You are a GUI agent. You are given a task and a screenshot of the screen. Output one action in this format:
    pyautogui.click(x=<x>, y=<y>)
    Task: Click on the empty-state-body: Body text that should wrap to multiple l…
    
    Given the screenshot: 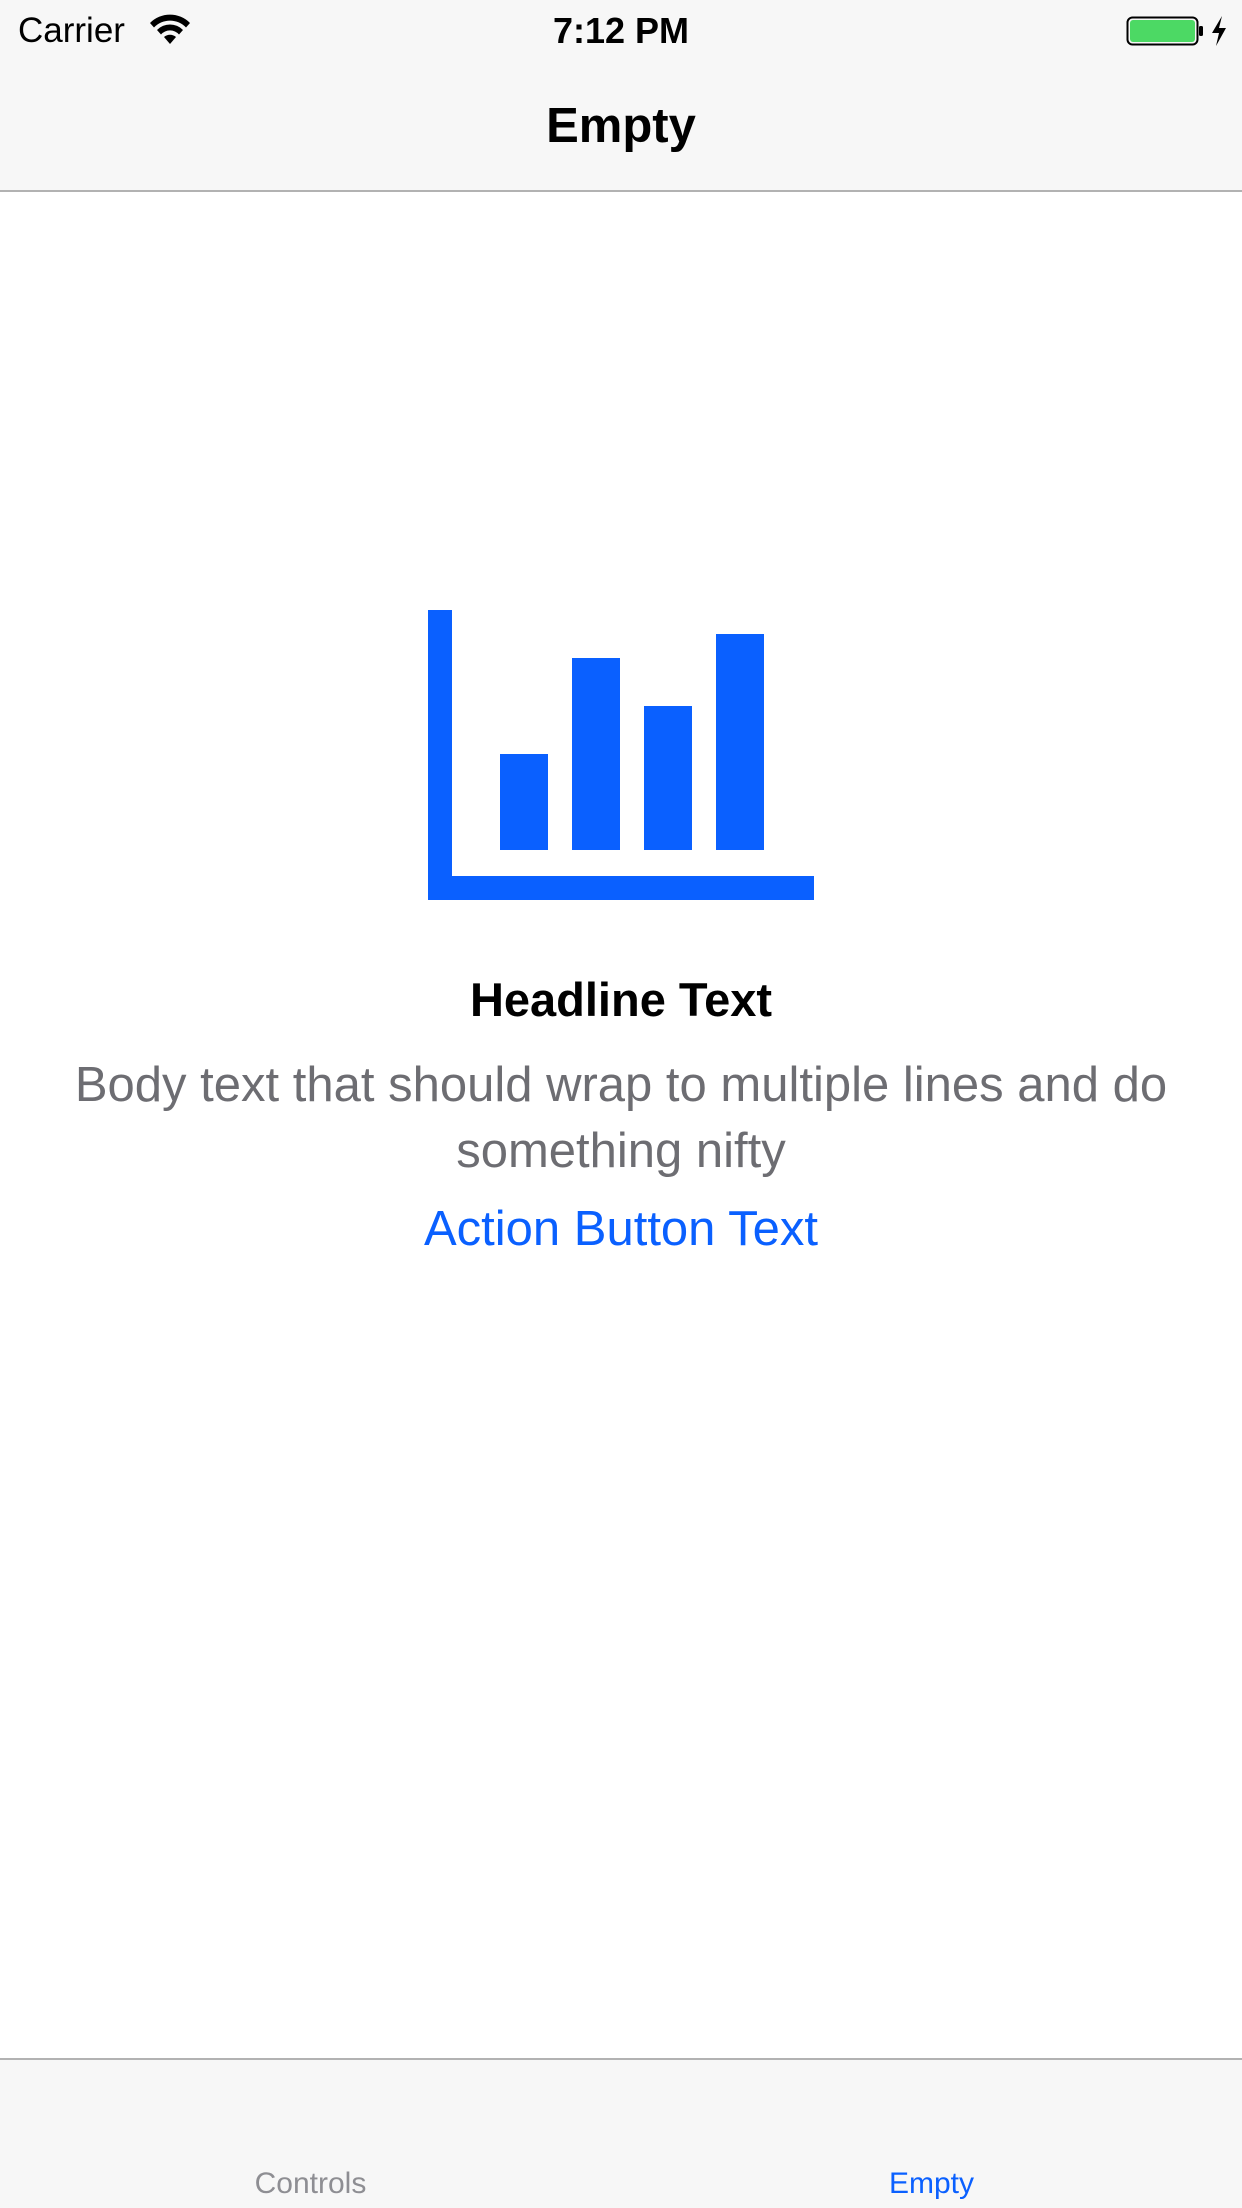 What is the action you would take?
    pyautogui.click(x=621, y=1118)
    